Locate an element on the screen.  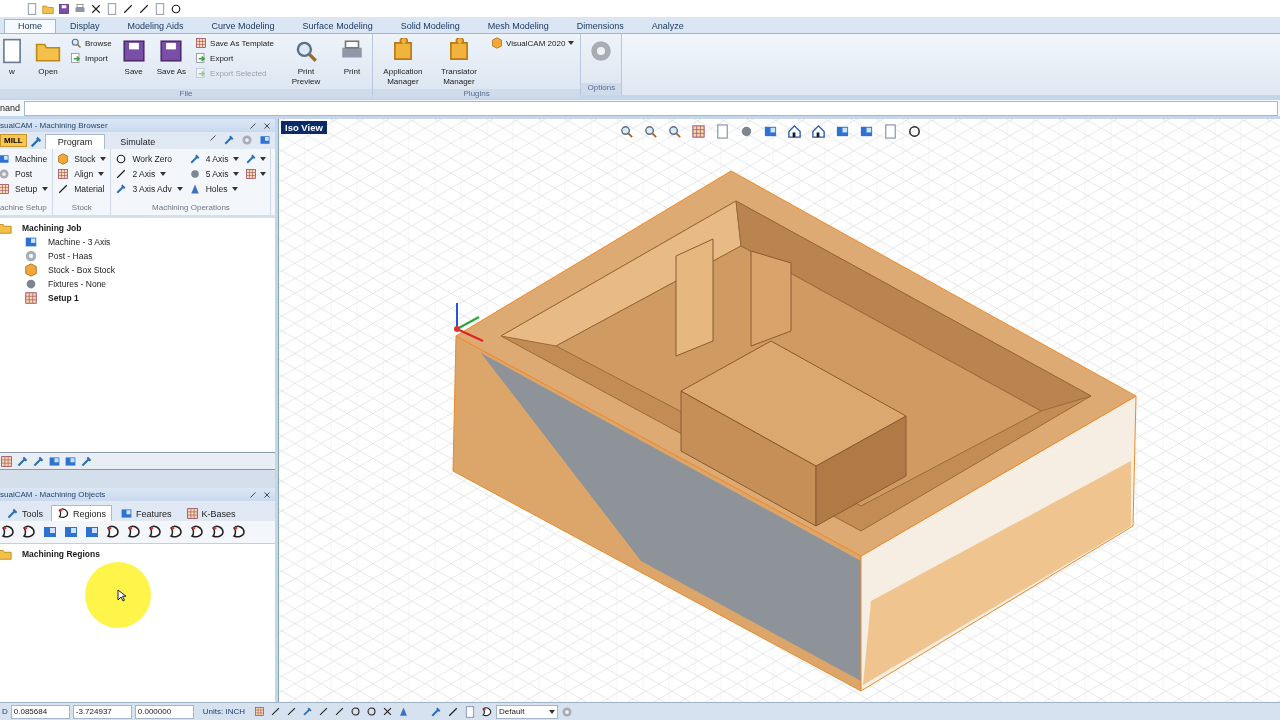
ribbon-tab: Solid Modeling is located at coordinates (430, 26).